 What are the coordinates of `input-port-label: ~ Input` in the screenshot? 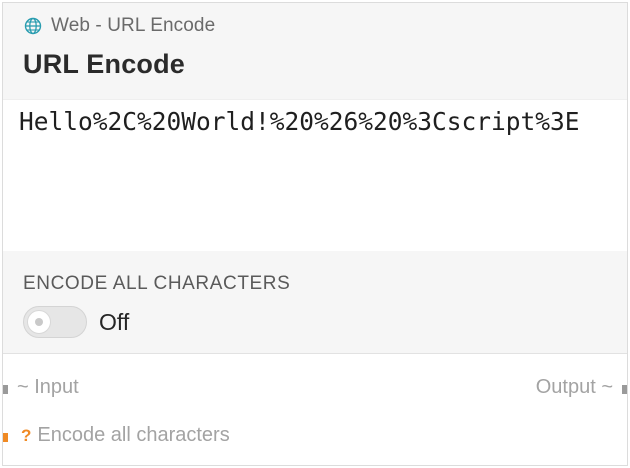 It's located at (48, 387).